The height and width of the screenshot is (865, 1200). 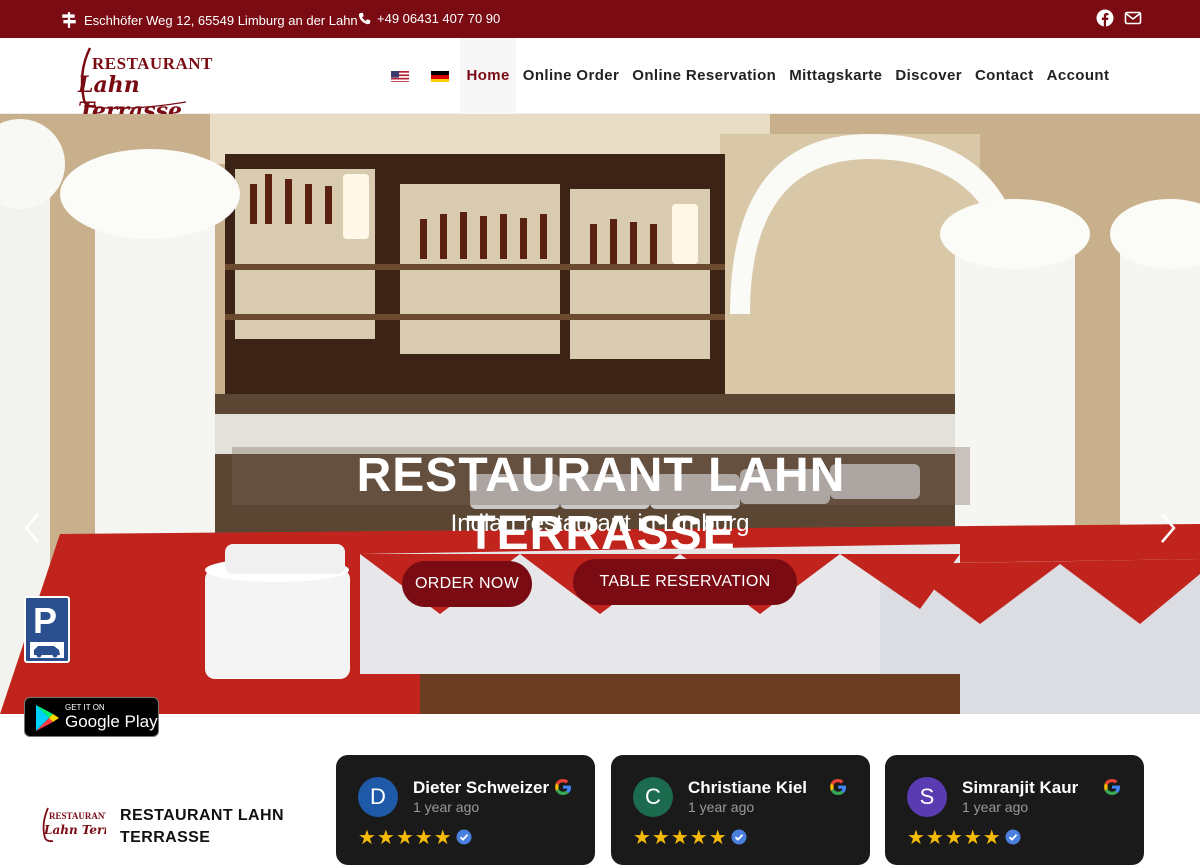 What do you see at coordinates (111, 721) in the screenshot?
I see `google-play-big-text: Google Play` at bounding box center [111, 721].